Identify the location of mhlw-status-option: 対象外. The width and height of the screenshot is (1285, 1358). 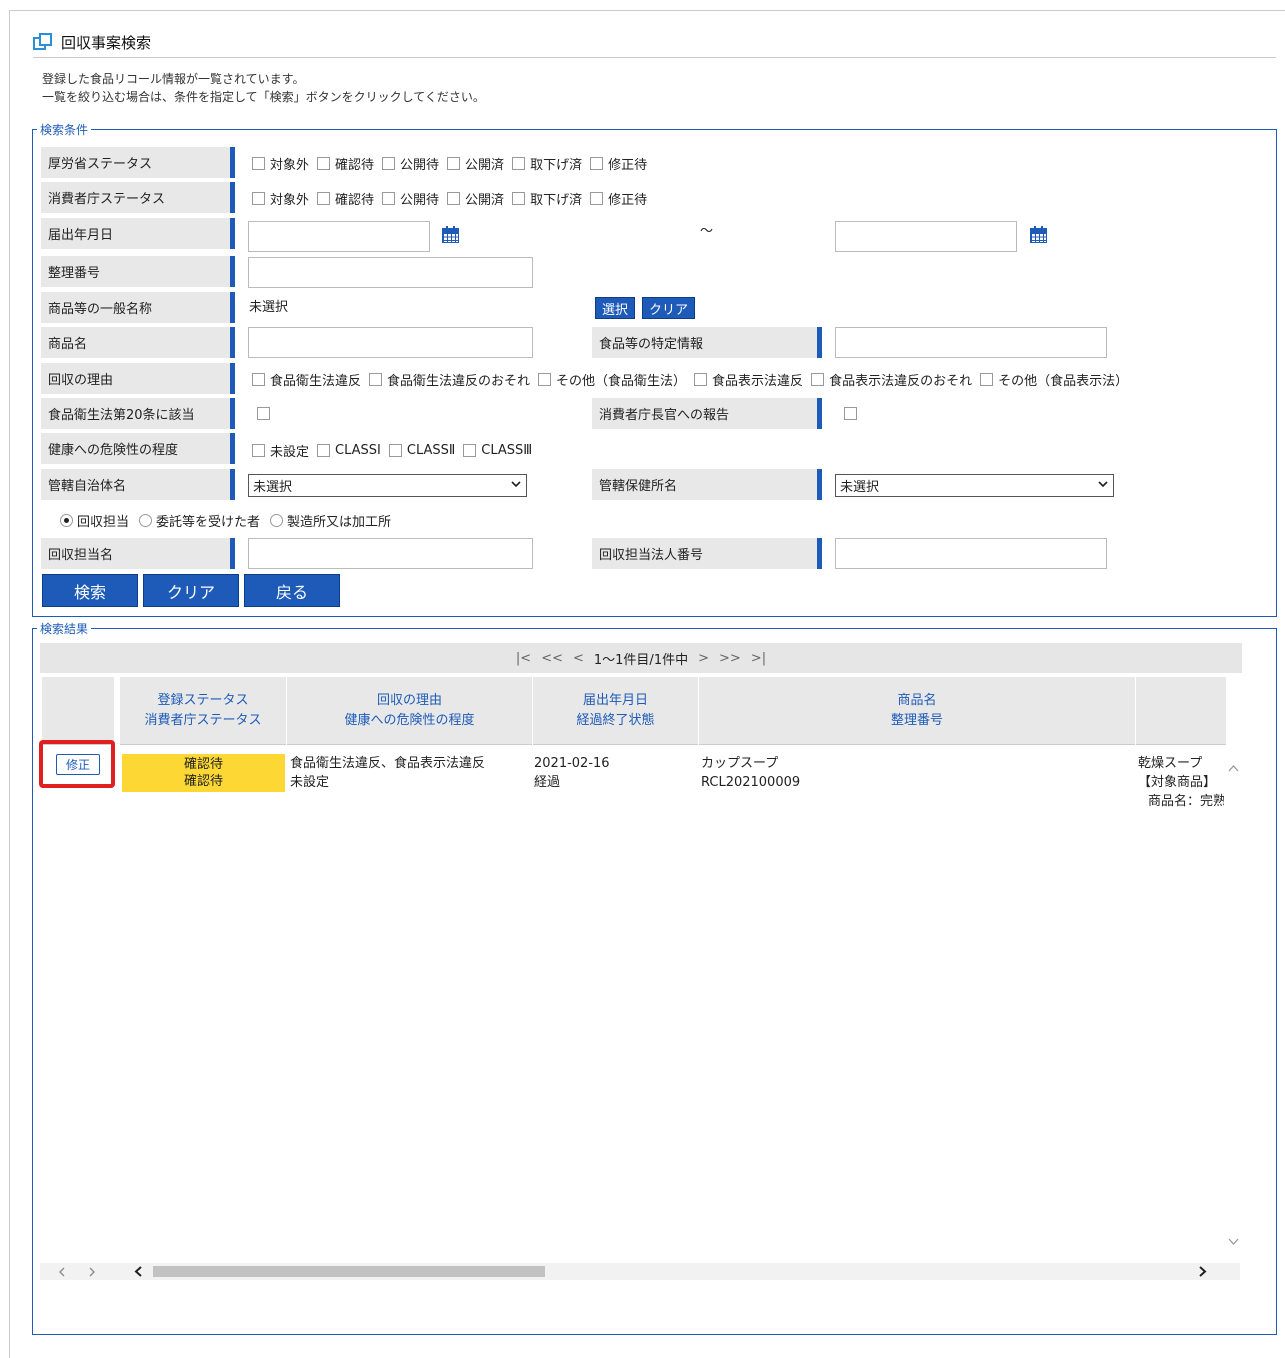
(280, 163).